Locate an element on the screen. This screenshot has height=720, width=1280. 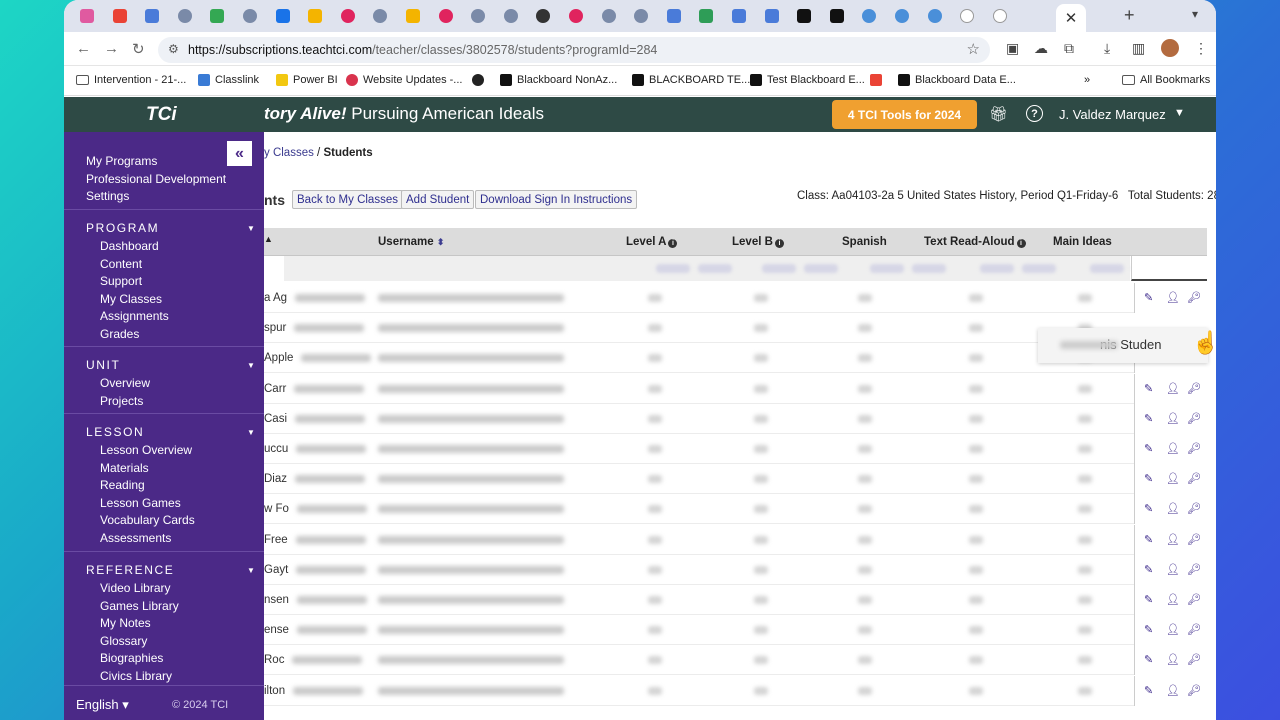
sidebar-top-link: My Programs is located at coordinates (121, 161).